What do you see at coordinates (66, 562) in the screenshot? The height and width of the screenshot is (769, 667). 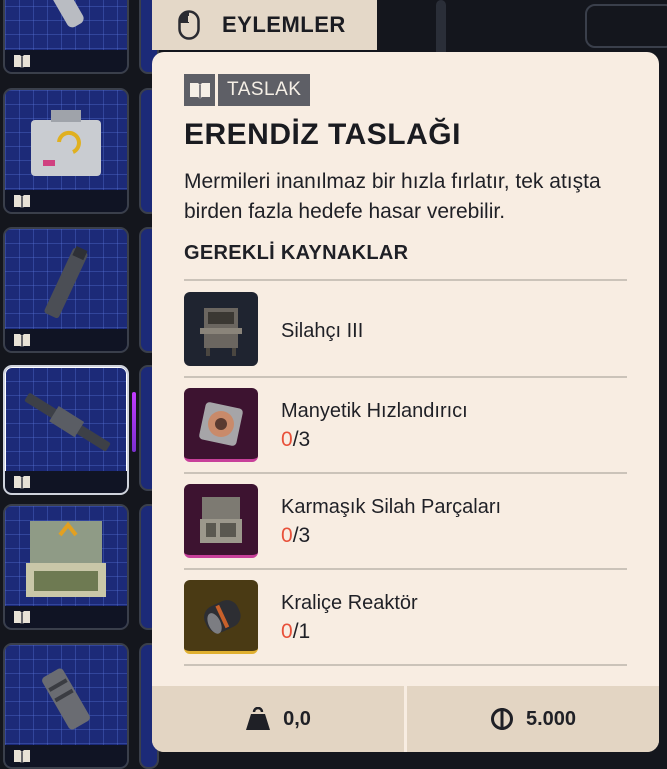 I see `ammo-case-item-icon` at bounding box center [66, 562].